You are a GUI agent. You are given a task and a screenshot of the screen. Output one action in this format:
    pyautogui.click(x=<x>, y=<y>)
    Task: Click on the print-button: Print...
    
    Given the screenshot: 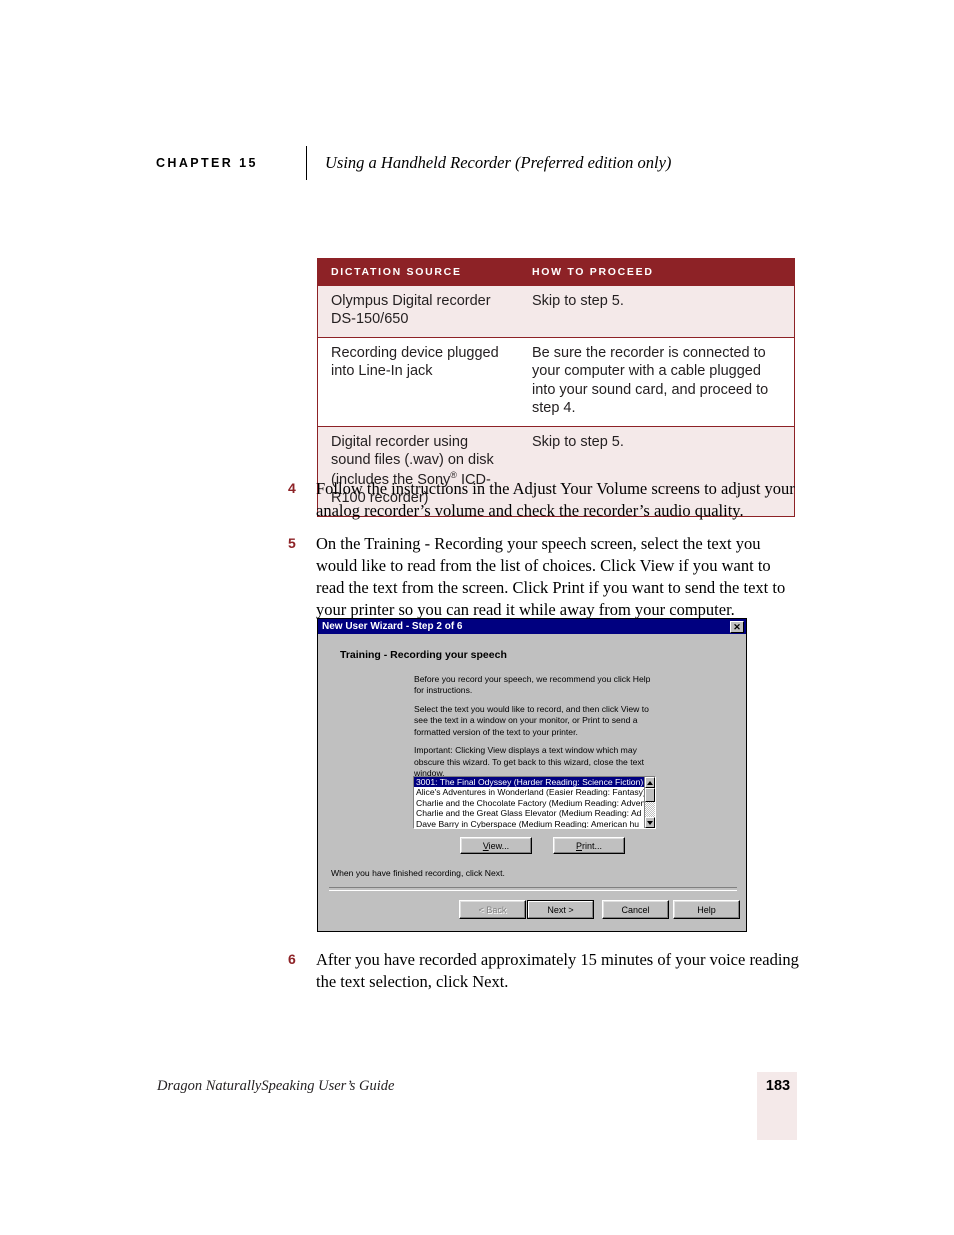 What is the action you would take?
    pyautogui.click(x=589, y=845)
    